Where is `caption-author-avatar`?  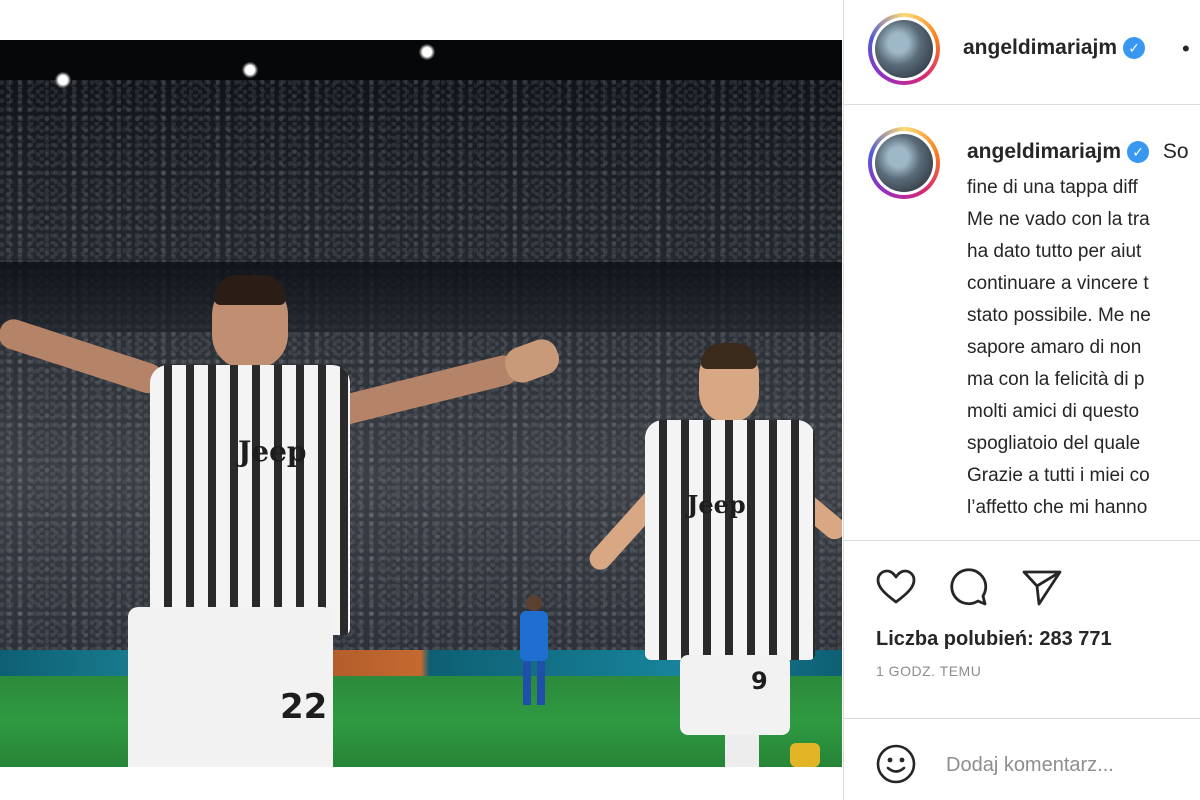 caption-author-avatar is located at coordinates (904, 163).